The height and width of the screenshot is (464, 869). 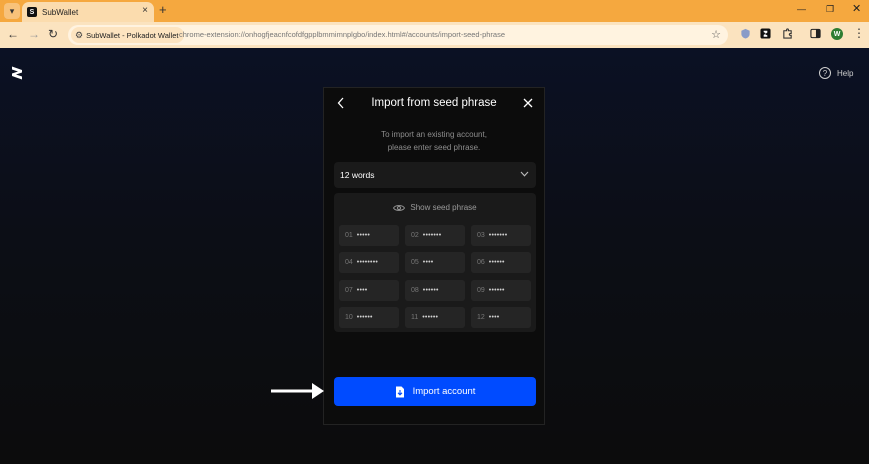 I want to click on instructions-line-1: To import an existing account,, so click(x=434, y=134).